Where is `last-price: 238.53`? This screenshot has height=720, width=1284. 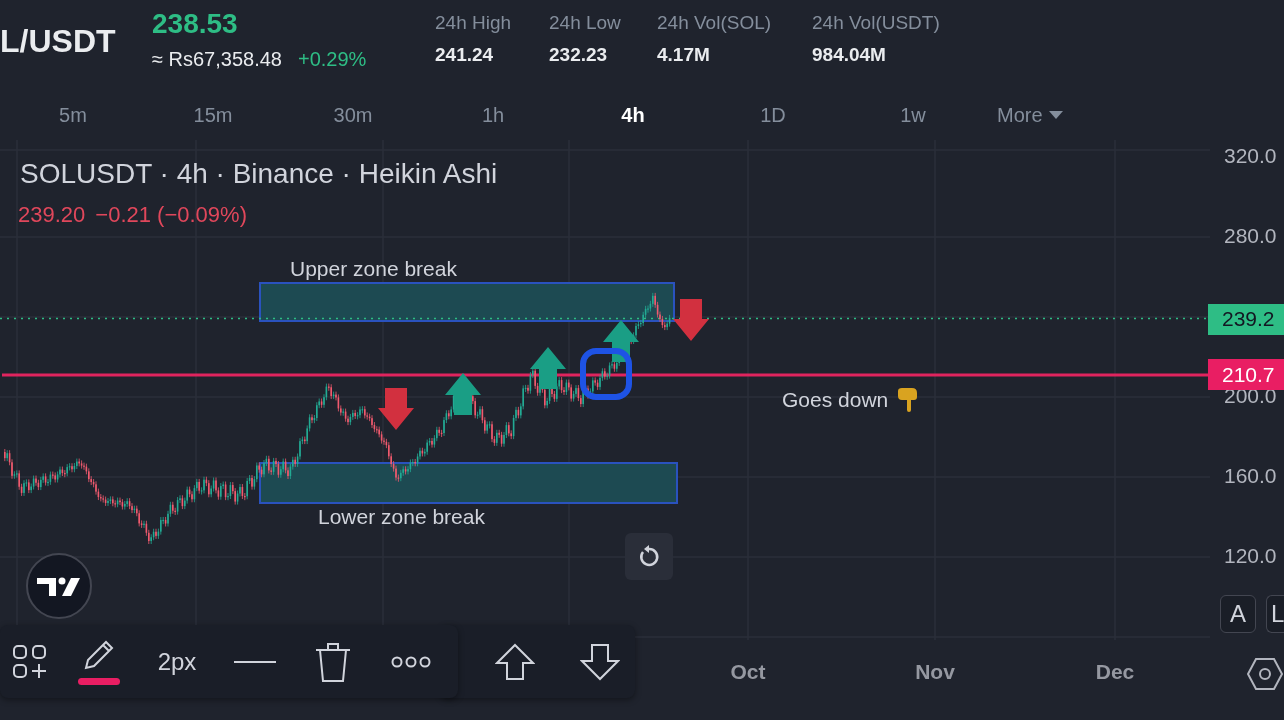 last-price: 238.53 is located at coordinates (195, 24).